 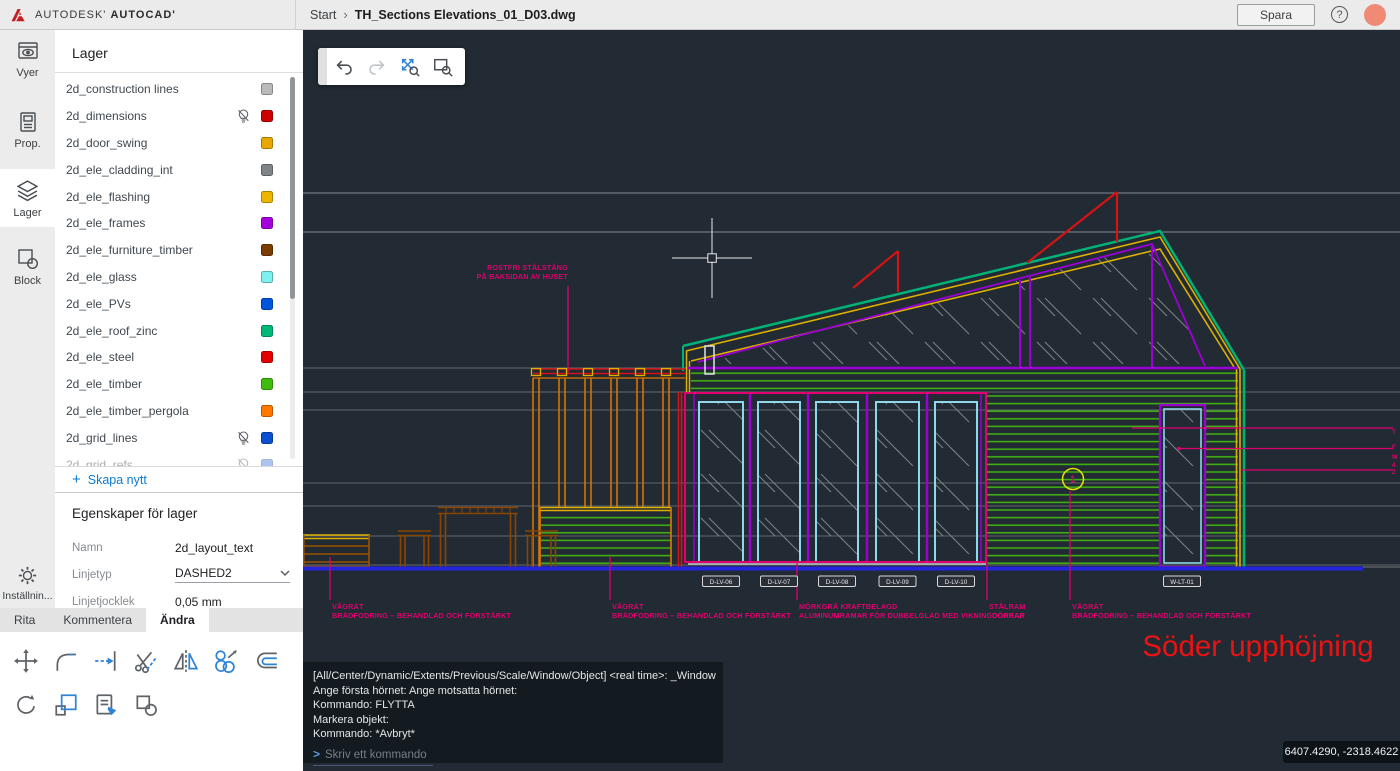 What do you see at coordinates (147, 15) in the screenshot?
I see `brand: AUTODESK' AUTOCAD'` at bounding box center [147, 15].